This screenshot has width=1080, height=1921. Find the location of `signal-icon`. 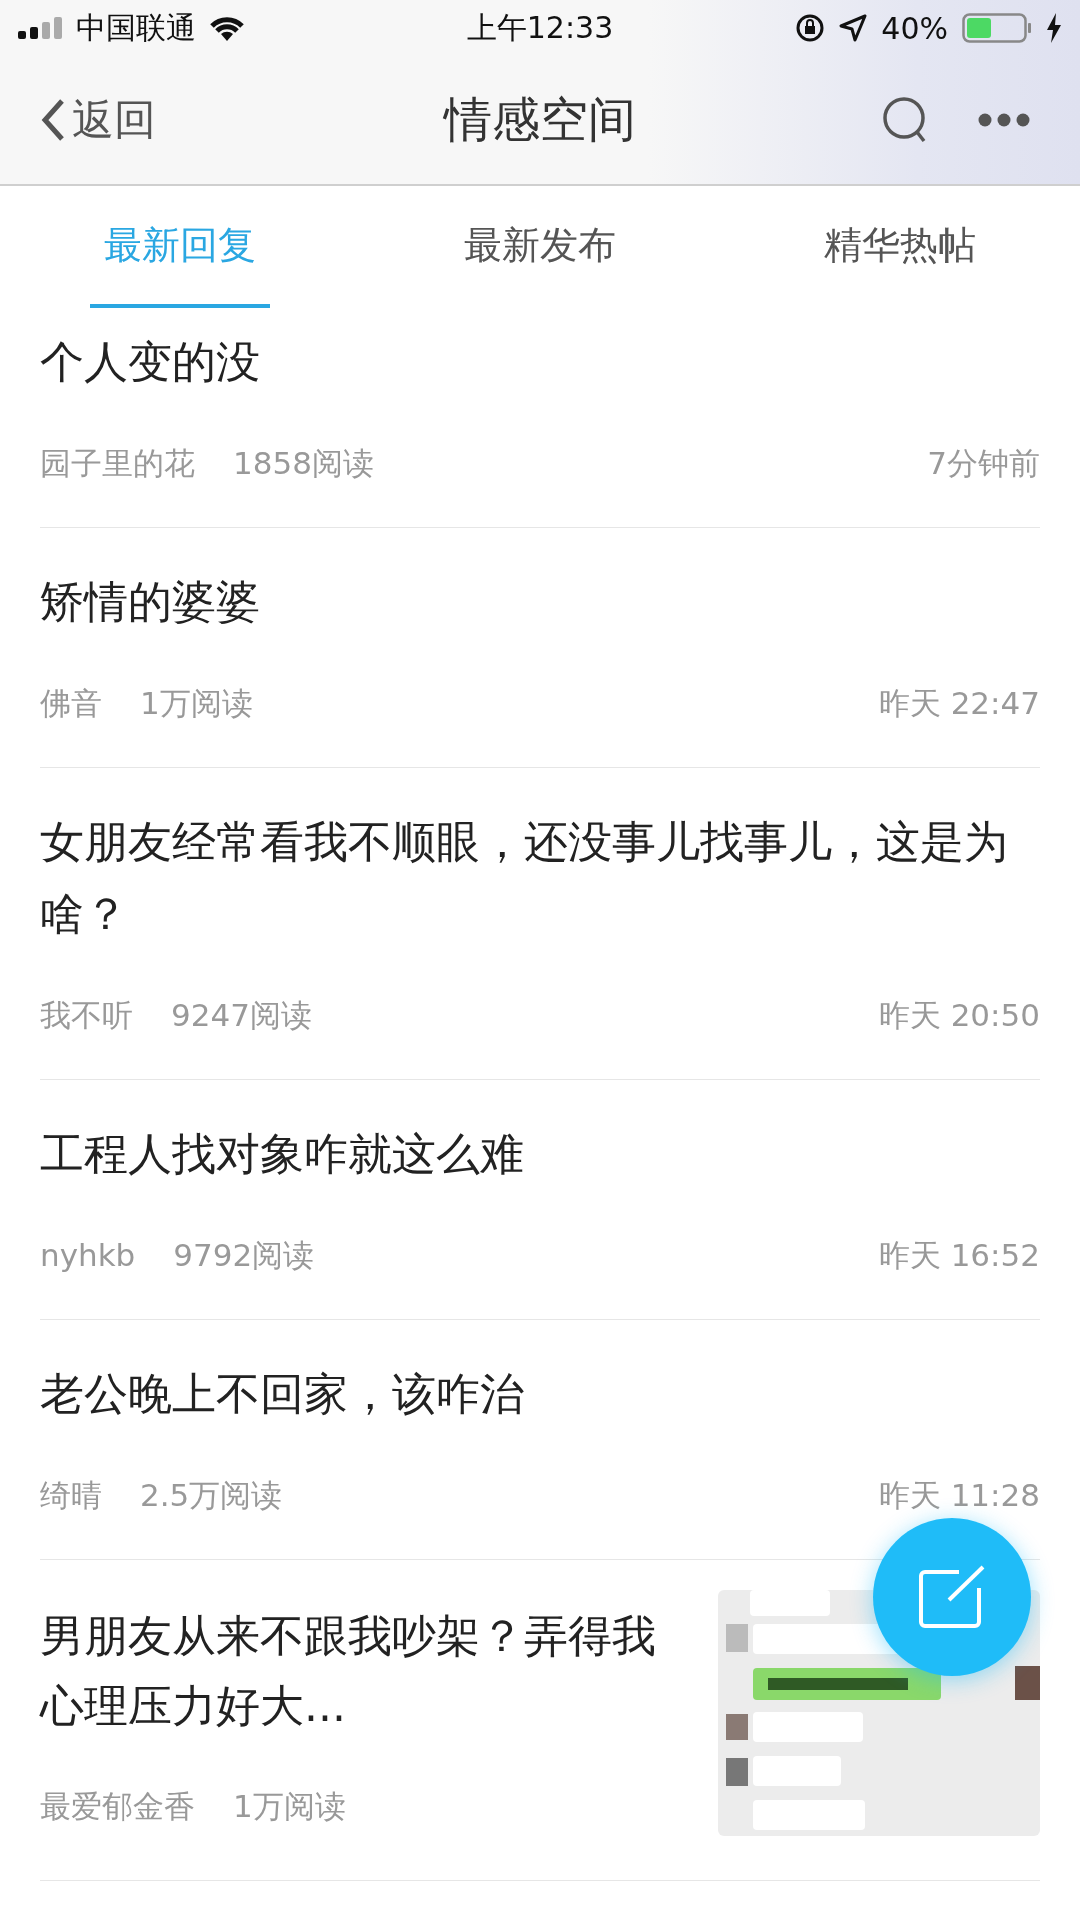

signal-icon is located at coordinates (41, 28).